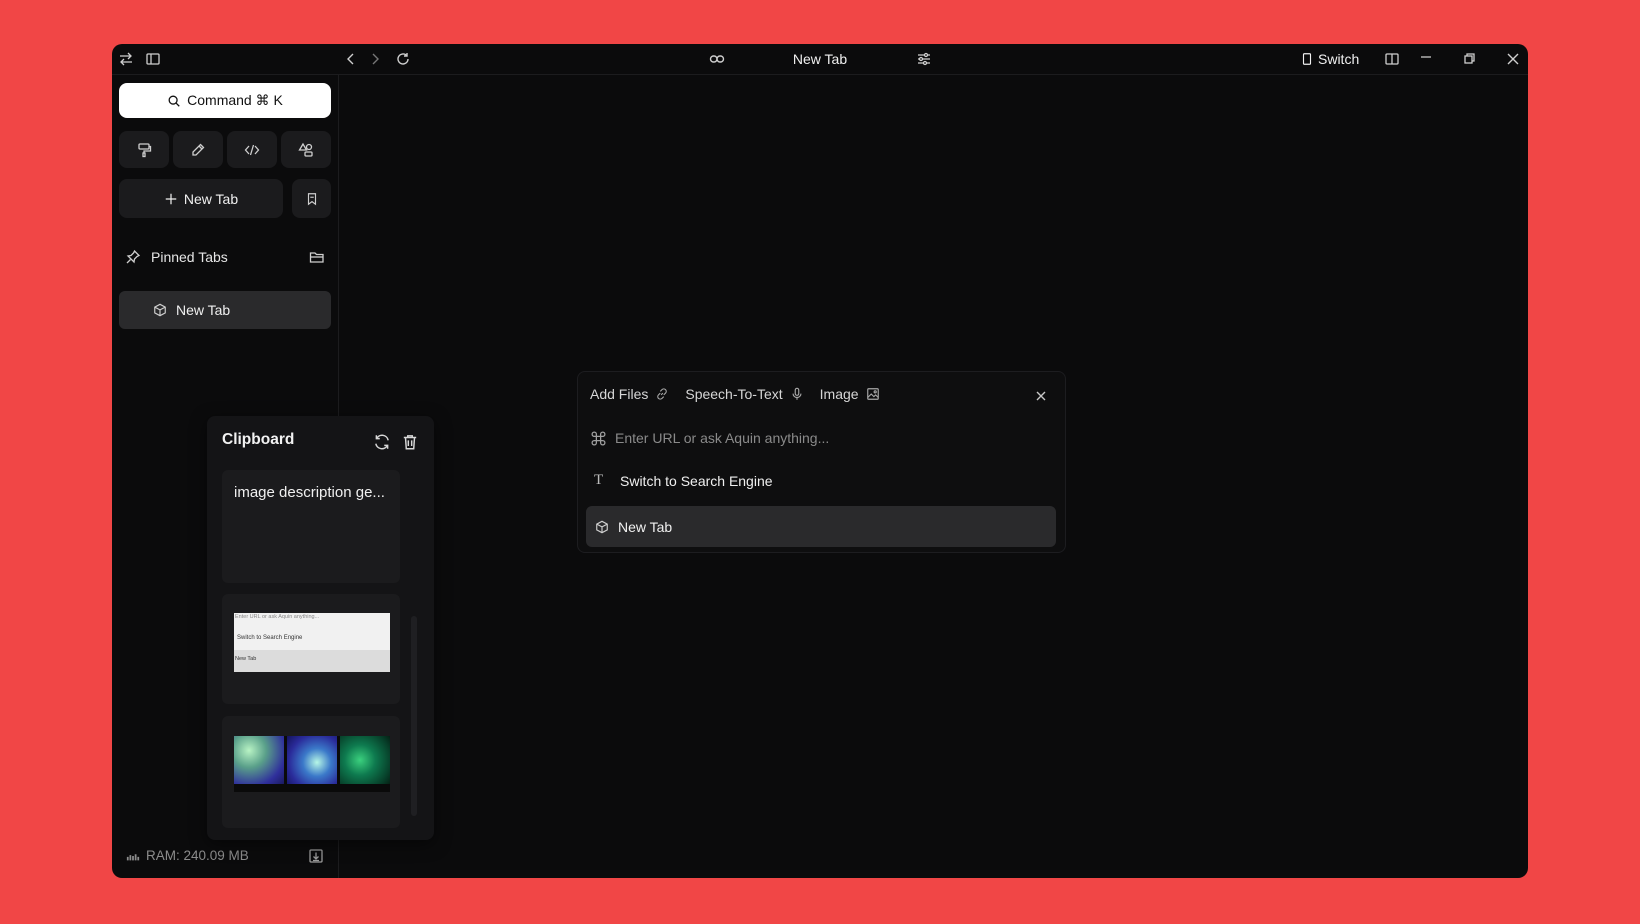 The image size is (1640, 924). What do you see at coordinates (872, 394) in the screenshot?
I see `image-icon` at bounding box center [872, 394].